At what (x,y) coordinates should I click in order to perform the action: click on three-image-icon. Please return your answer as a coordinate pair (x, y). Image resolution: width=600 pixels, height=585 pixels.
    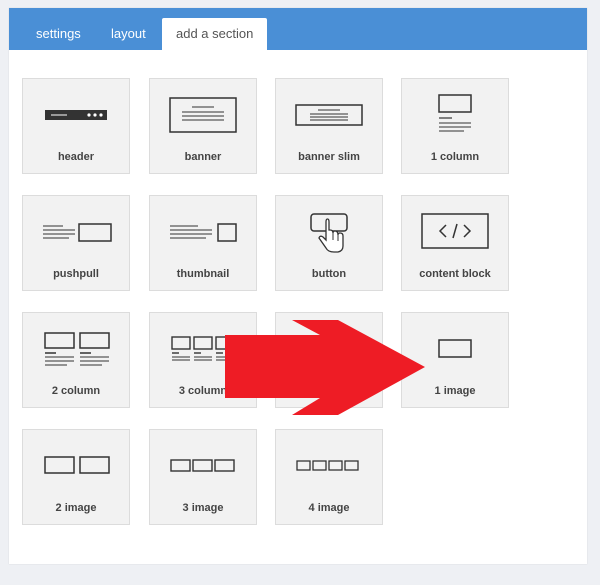
    Looking at the image, I should click on (202, 465).